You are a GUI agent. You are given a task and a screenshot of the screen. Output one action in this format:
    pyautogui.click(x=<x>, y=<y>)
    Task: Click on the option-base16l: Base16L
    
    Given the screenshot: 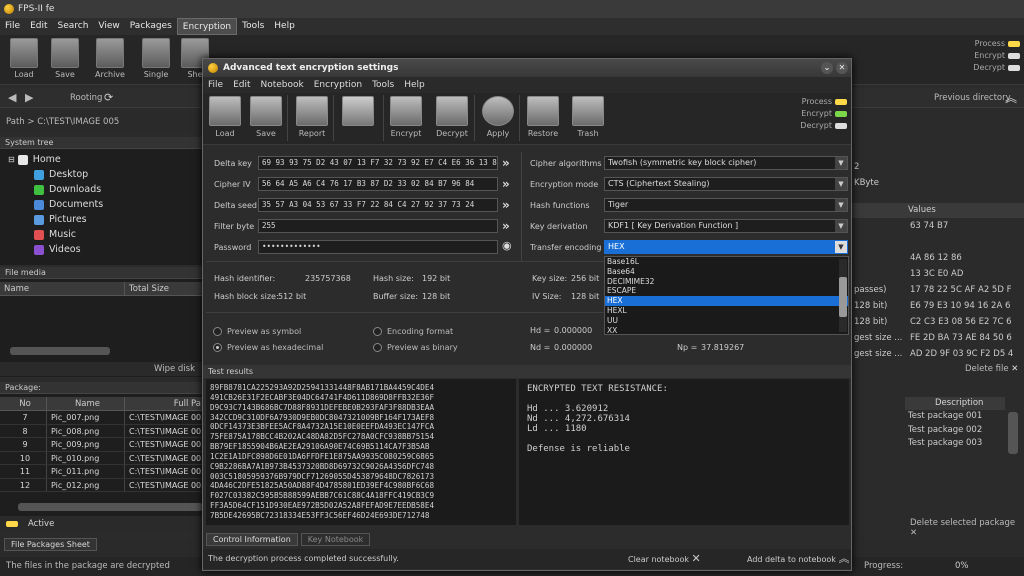 What is the action you would take?
    pyautogui.click(x=726, y=262)
    